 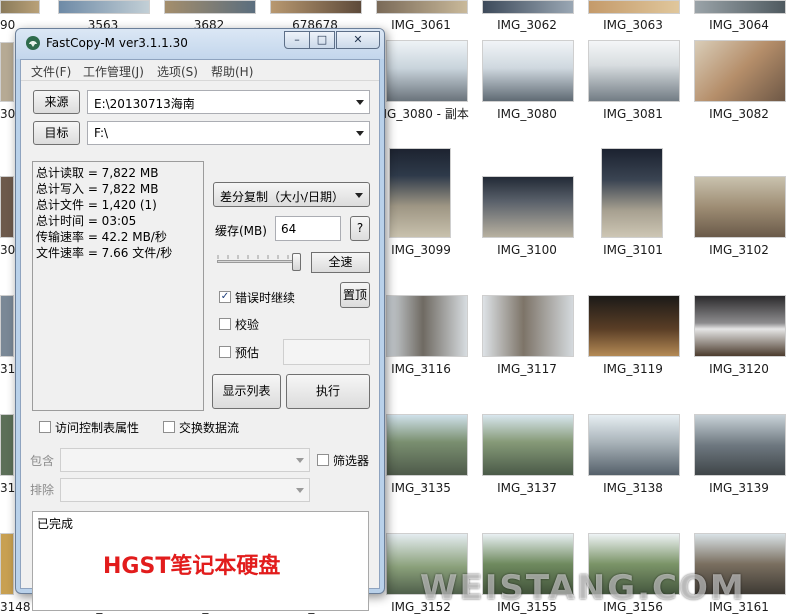 What do you see at coordinates (104, 253) in the screenshot?
I see `stat-file-rate: 文件速率 = 7.66 文件/秒` at bounding box center [104, 253].